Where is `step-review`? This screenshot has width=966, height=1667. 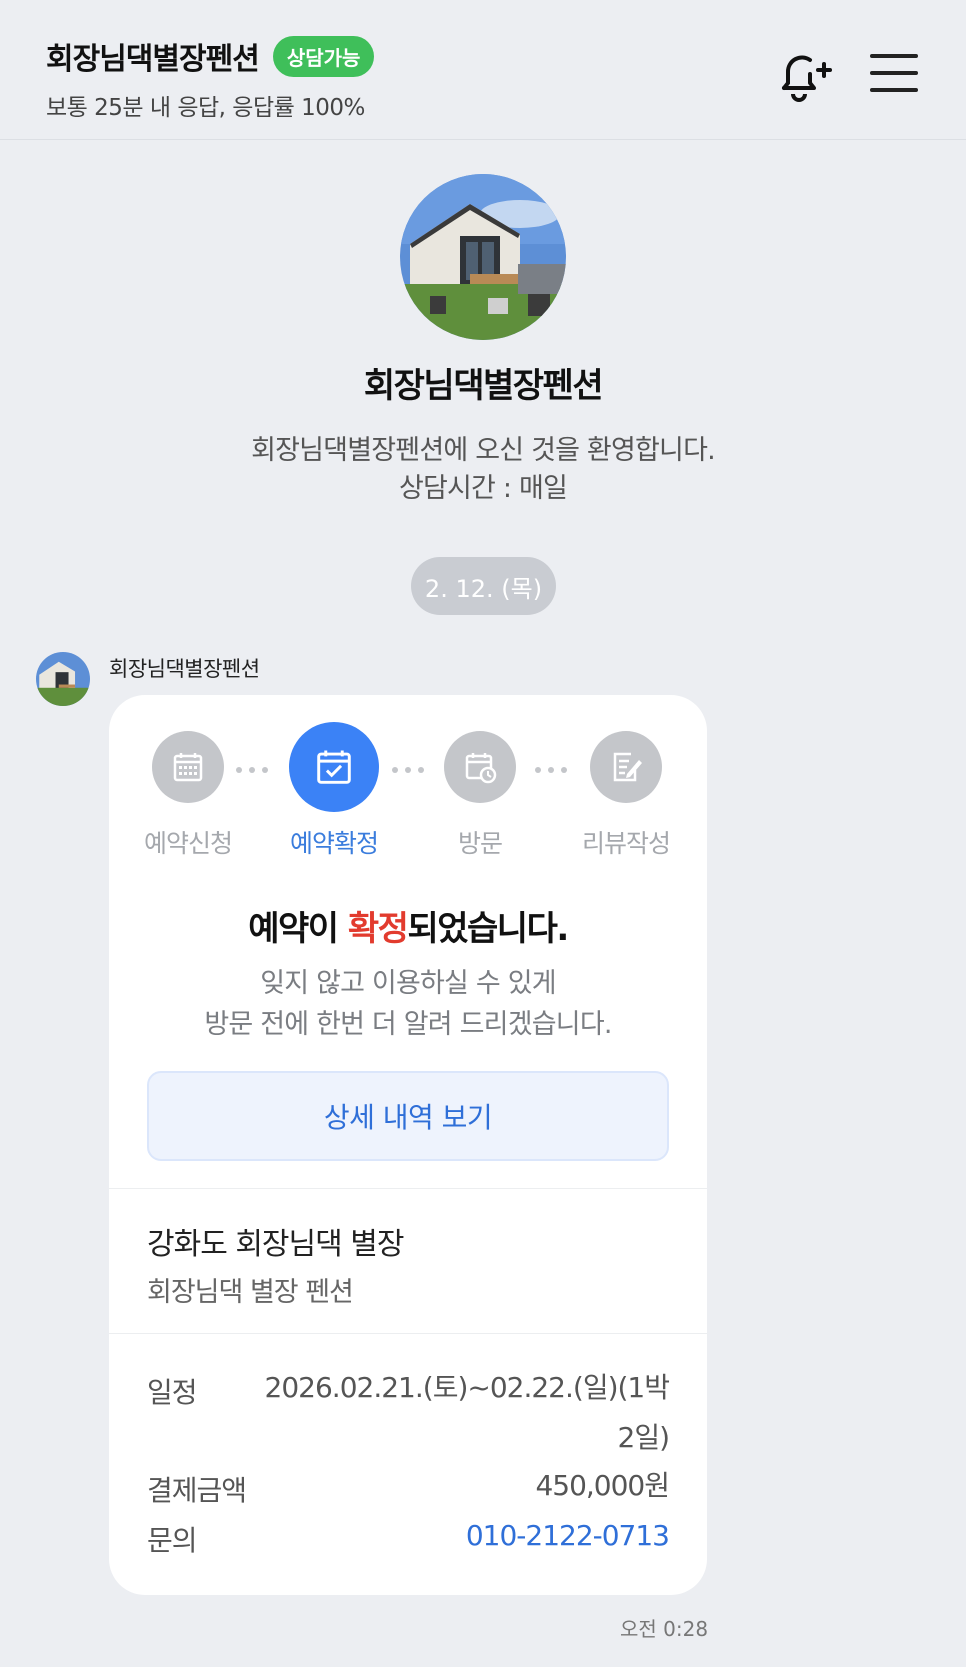 step-review is located at coordinates (626, 767).